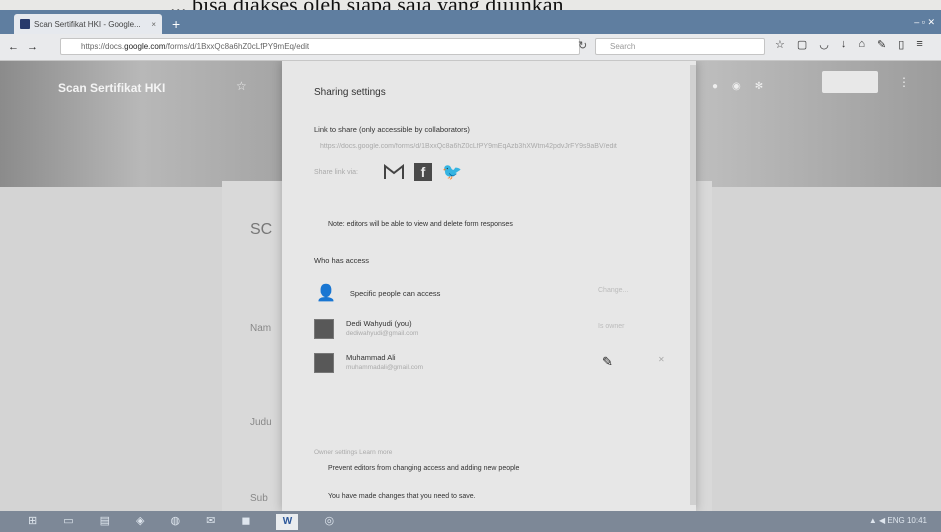 This screenshot has width=941, height=532. What do you see at coordinates (824, 44) in the screenshot?
I see `pocket-icon: ◡` at bounding box center [824, 44].